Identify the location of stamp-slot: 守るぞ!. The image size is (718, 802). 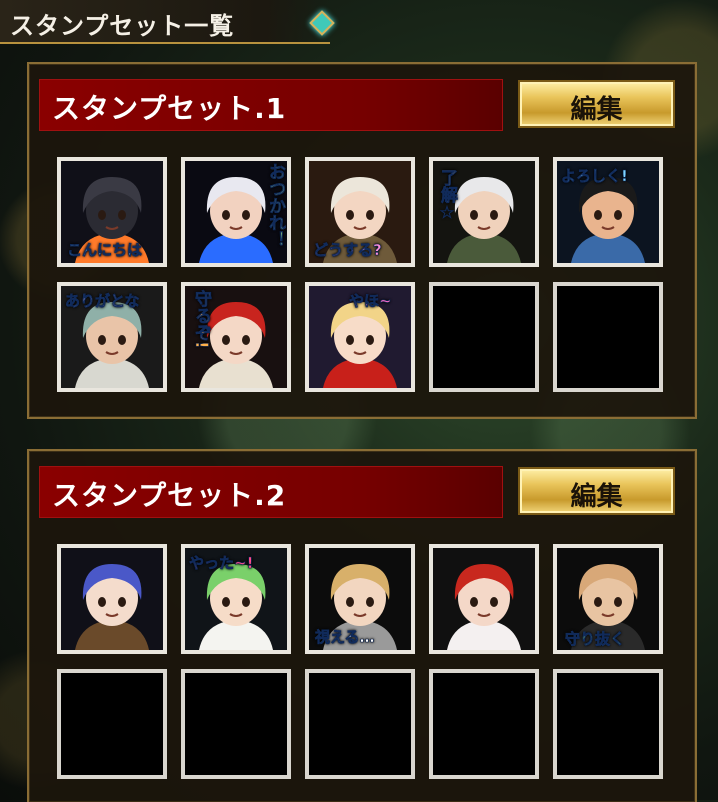
(236, 337).